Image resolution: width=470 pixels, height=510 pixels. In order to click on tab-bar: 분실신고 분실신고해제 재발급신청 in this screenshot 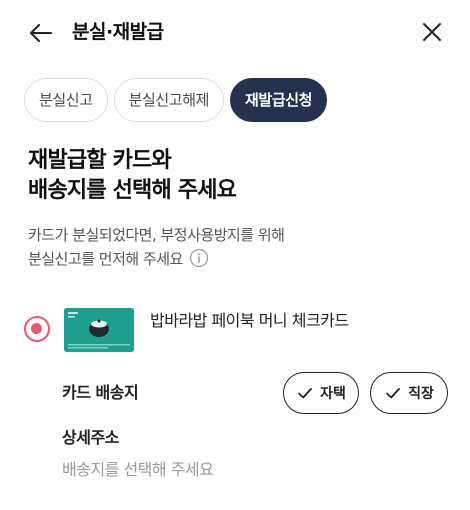, I will do `click(176, 100)`.